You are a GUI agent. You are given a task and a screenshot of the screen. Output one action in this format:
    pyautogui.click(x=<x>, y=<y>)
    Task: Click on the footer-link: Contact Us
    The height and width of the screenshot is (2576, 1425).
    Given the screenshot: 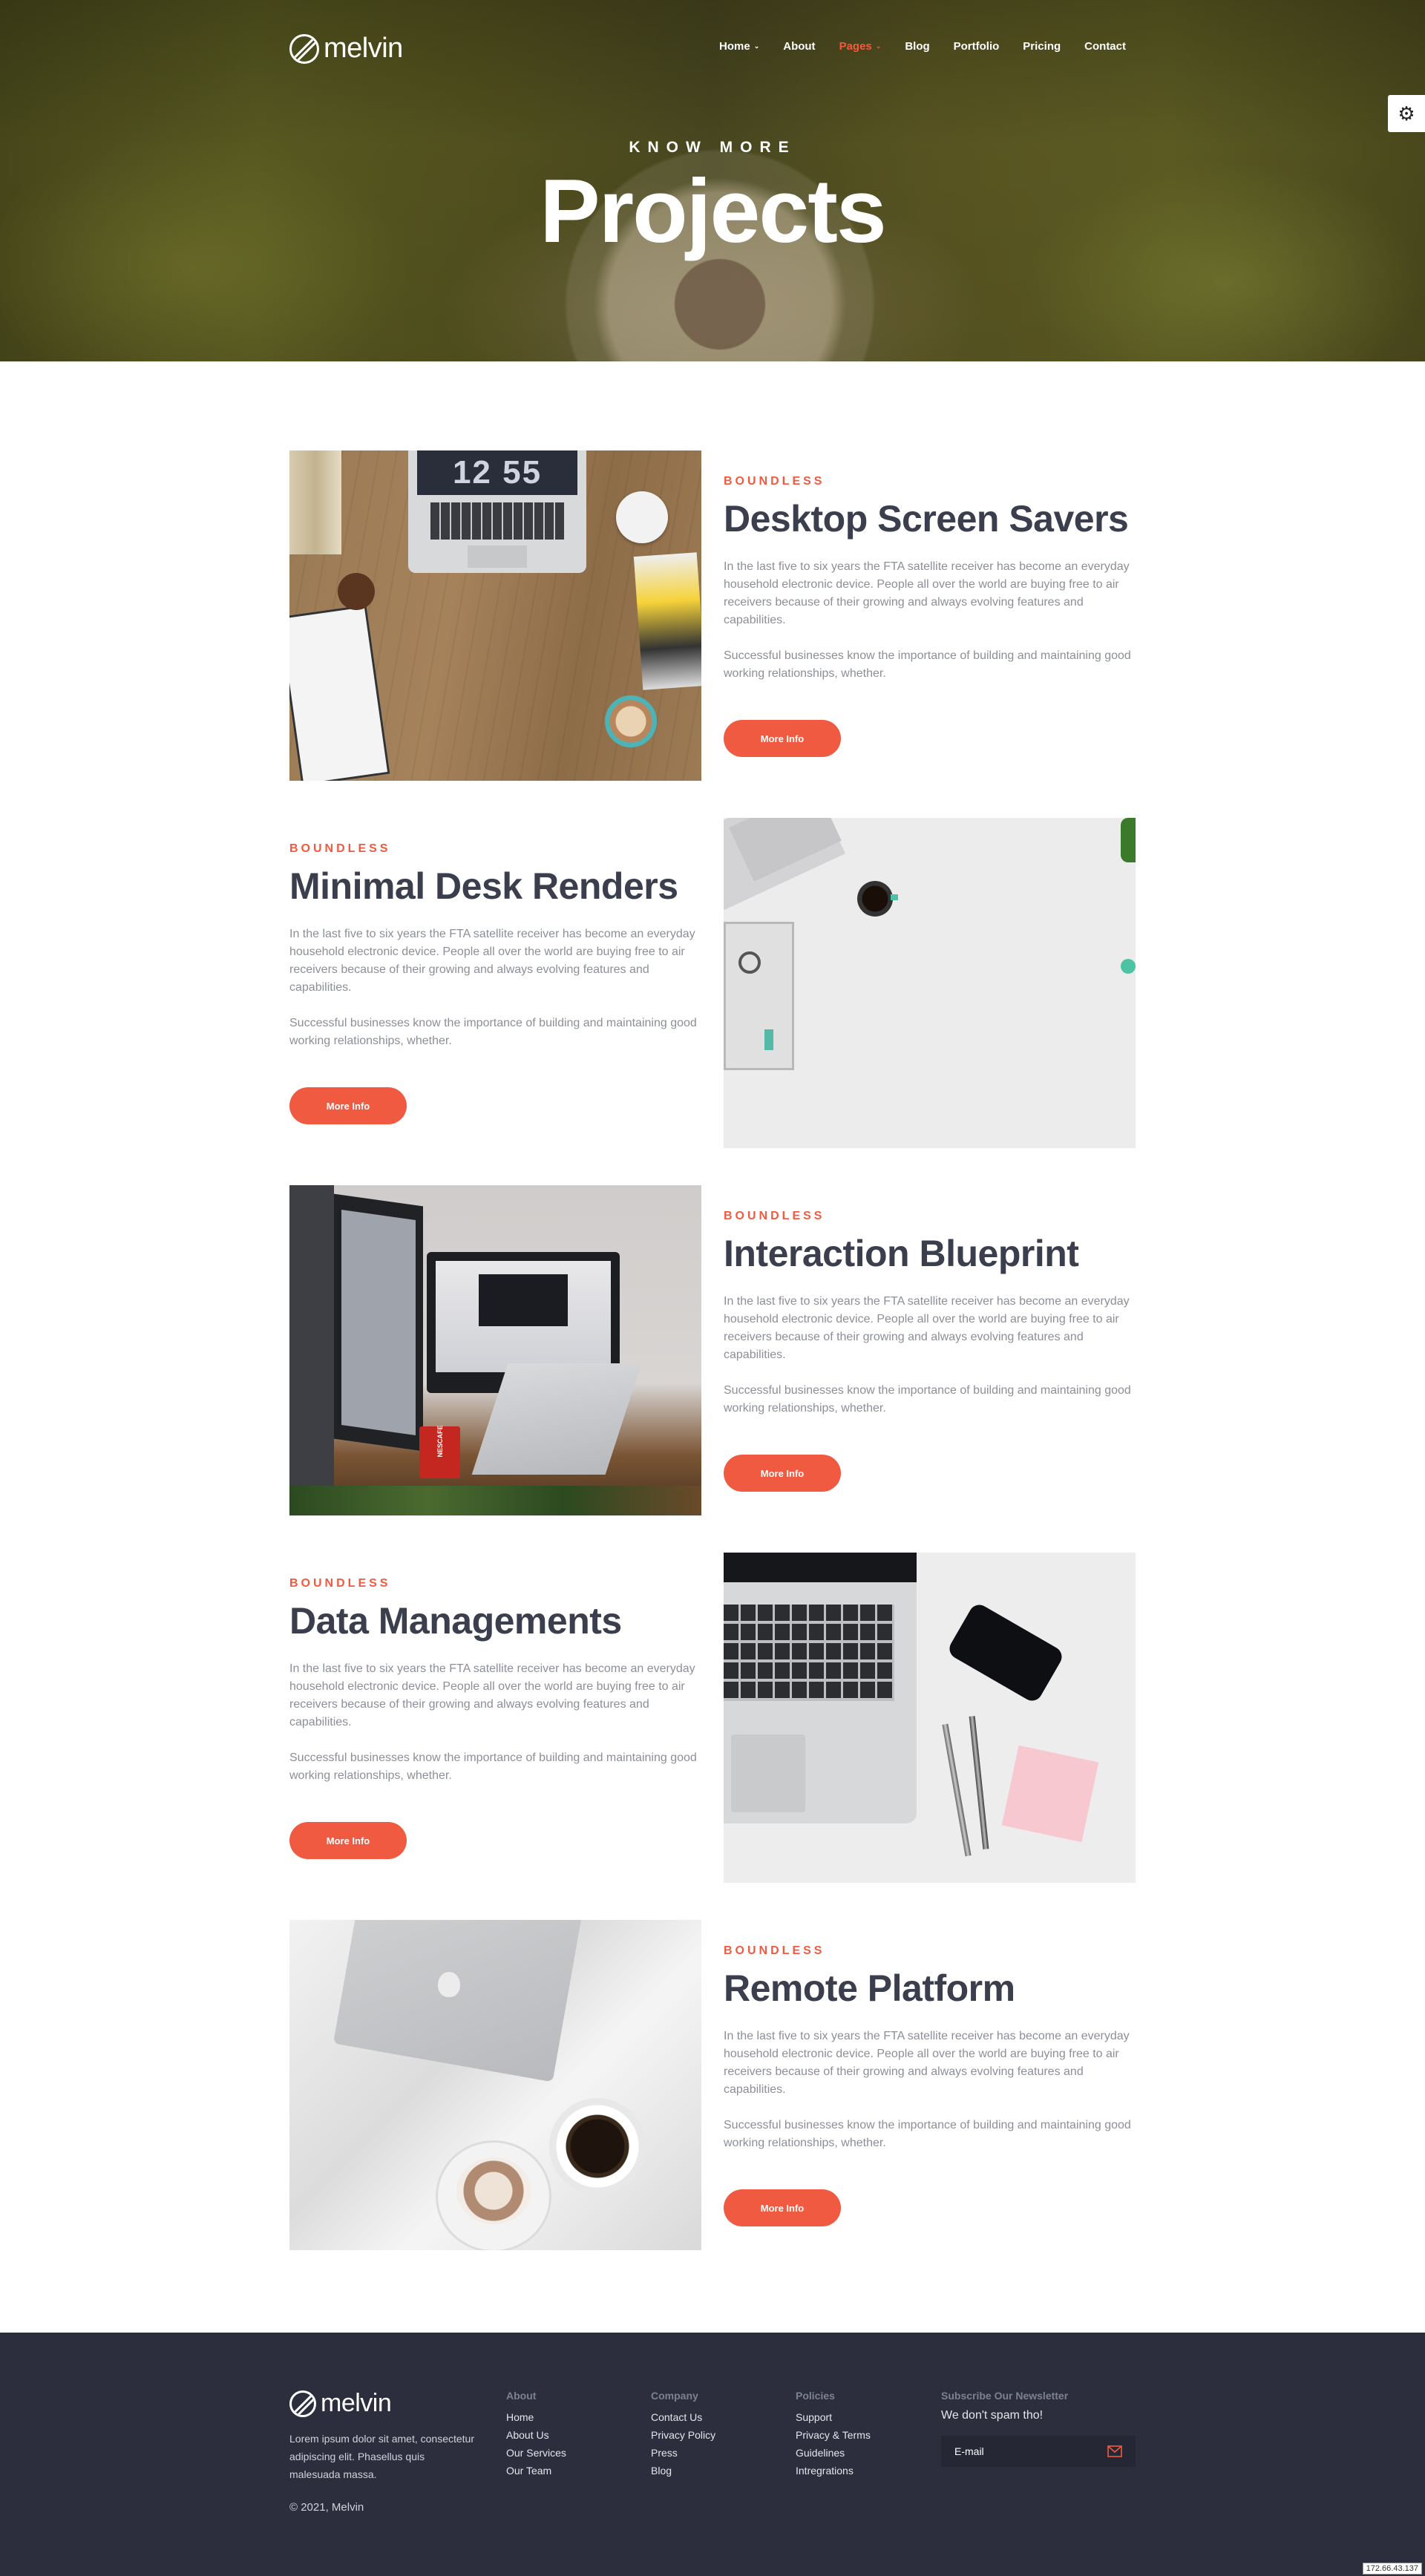 What is the action you would take?
    pyautogui.click(x=683, y=2417)
    